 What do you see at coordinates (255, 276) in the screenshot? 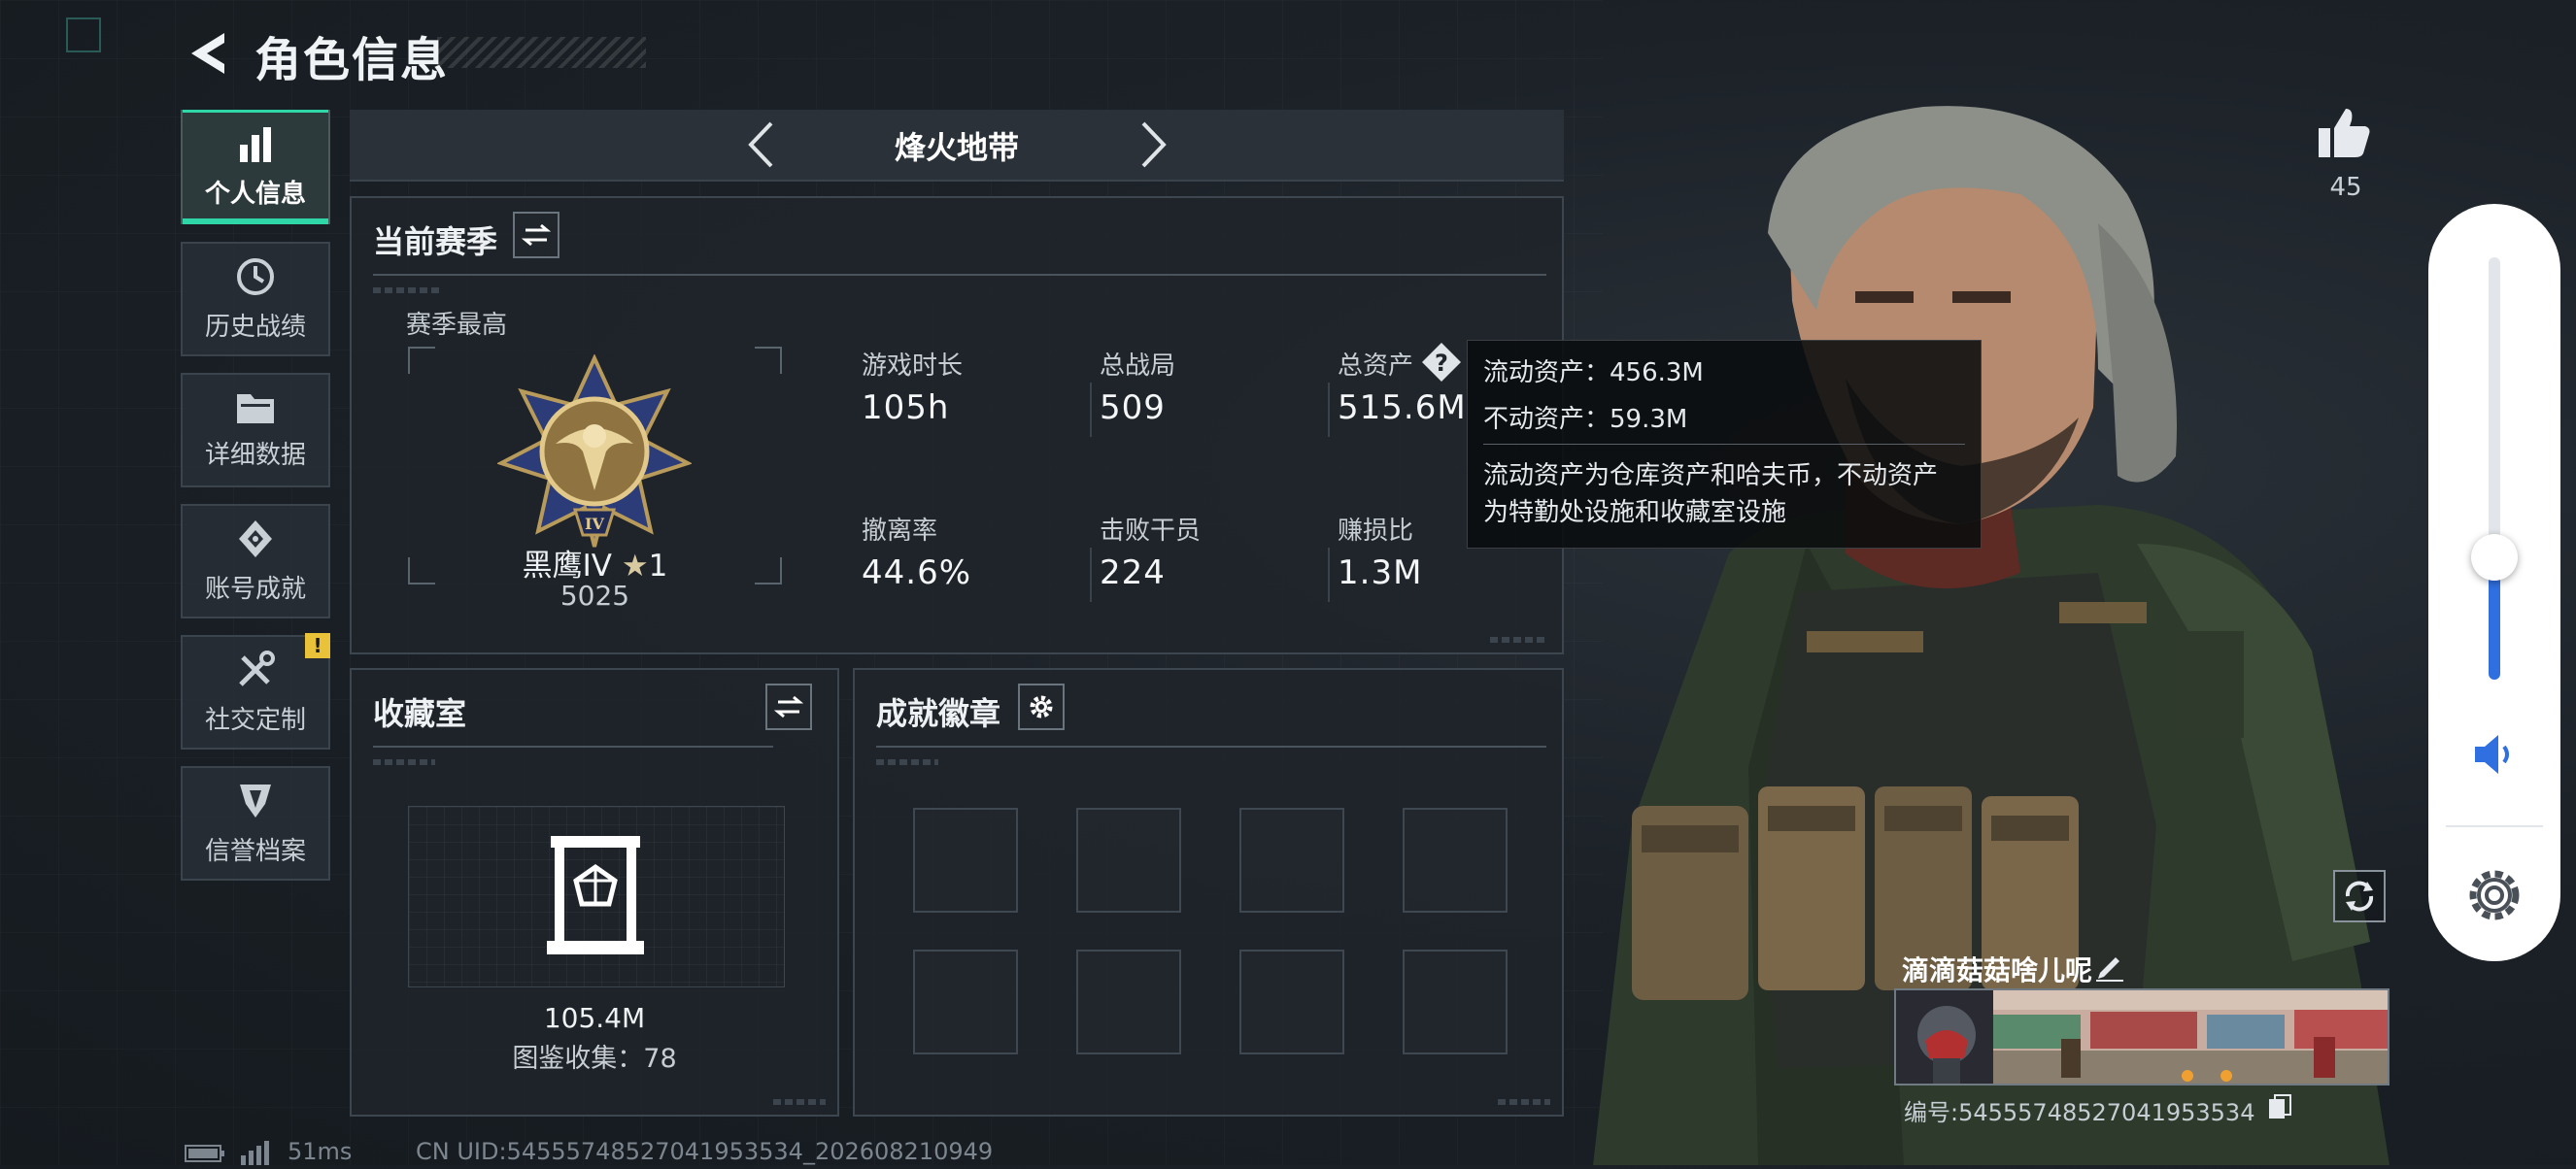
I see `history-icon` at bounding box center [255, 276].